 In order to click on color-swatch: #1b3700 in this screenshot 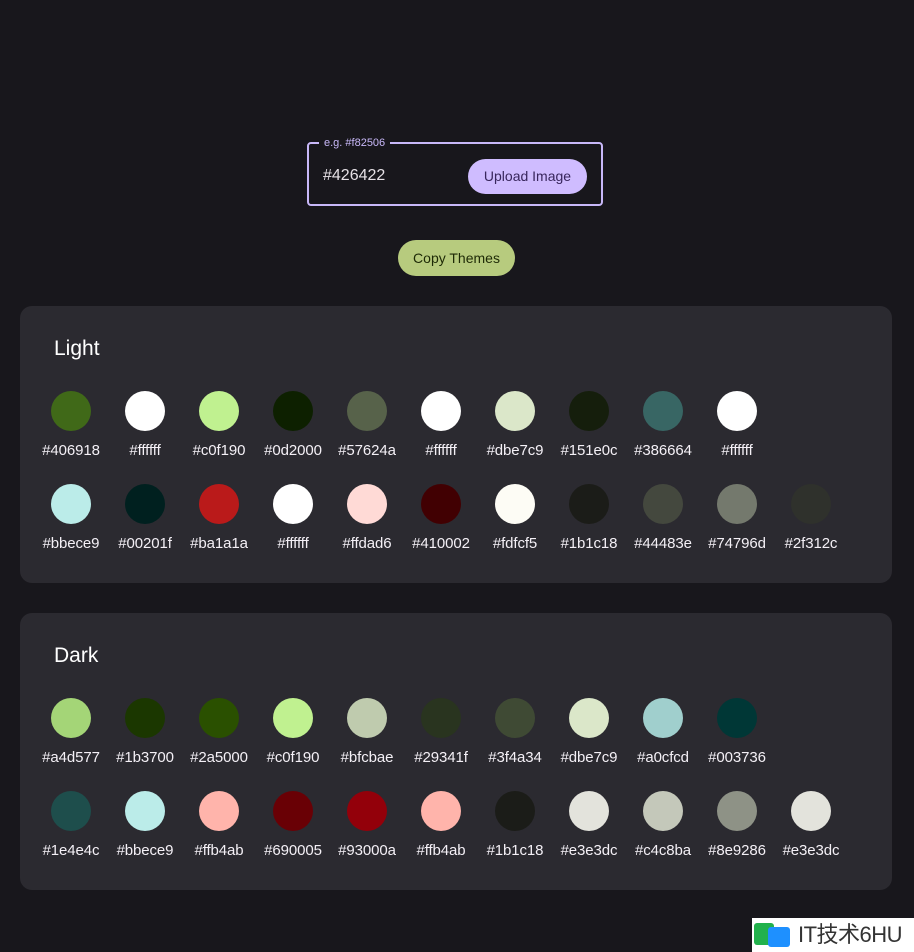, I will do `click(145, 732)`.